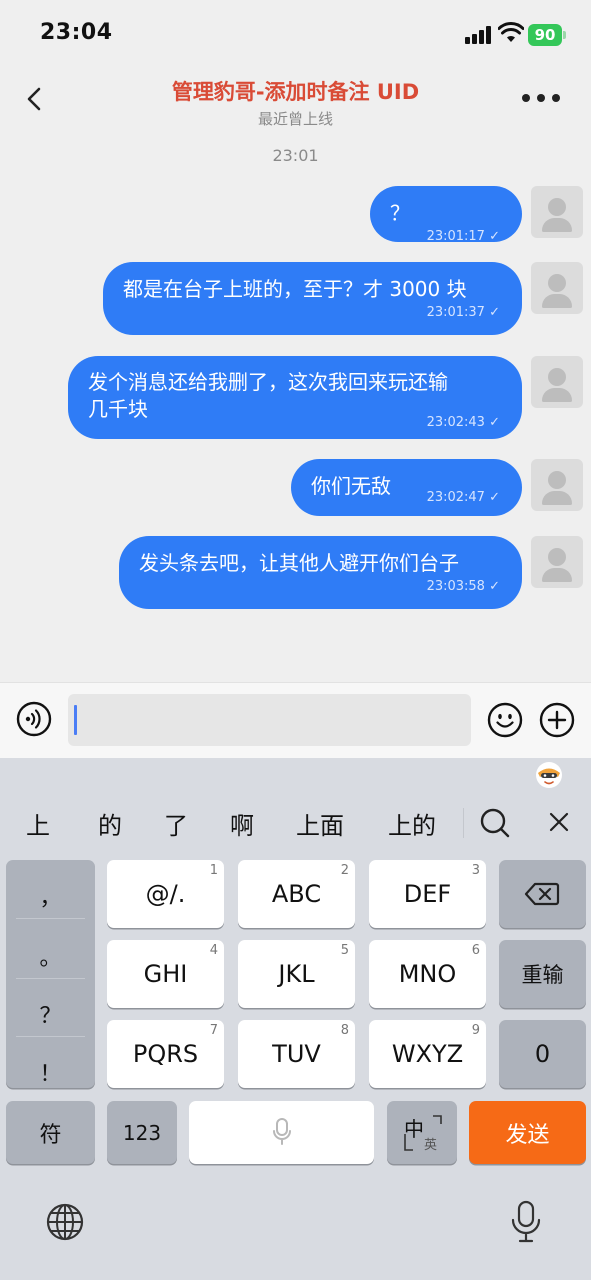 Image resolution: width=591 pixels, height=1280 pixels. I want to click on message-meta: 23:03:58 ✓, so click(463, 586).